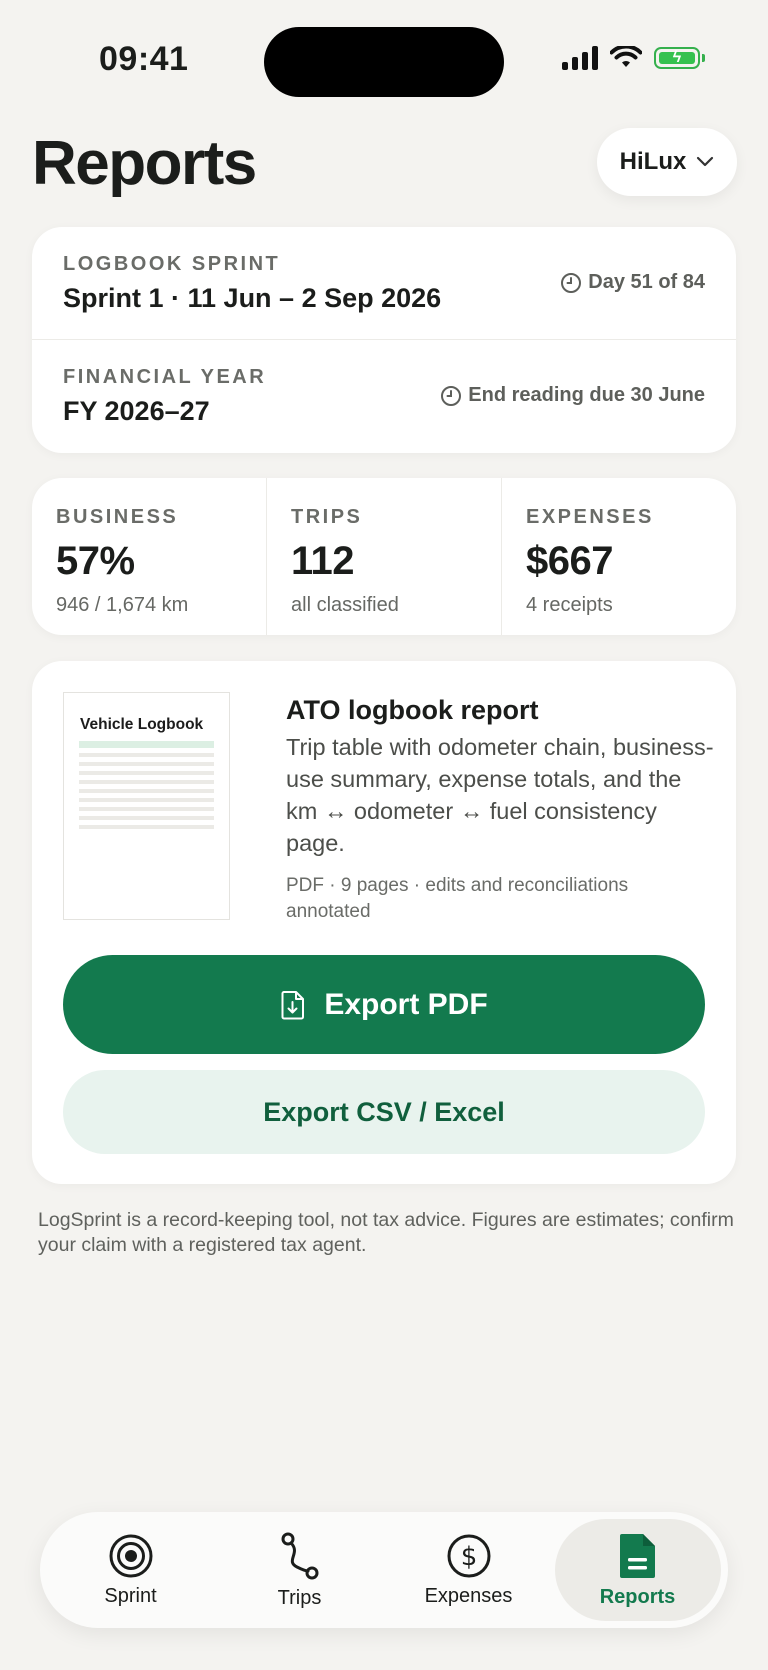 This screenshot has height=1670, width=768. What do you see at coordinates (323, 561) in the screenshot?
I see `stat-value: 112` at bounding box center [323, 561].